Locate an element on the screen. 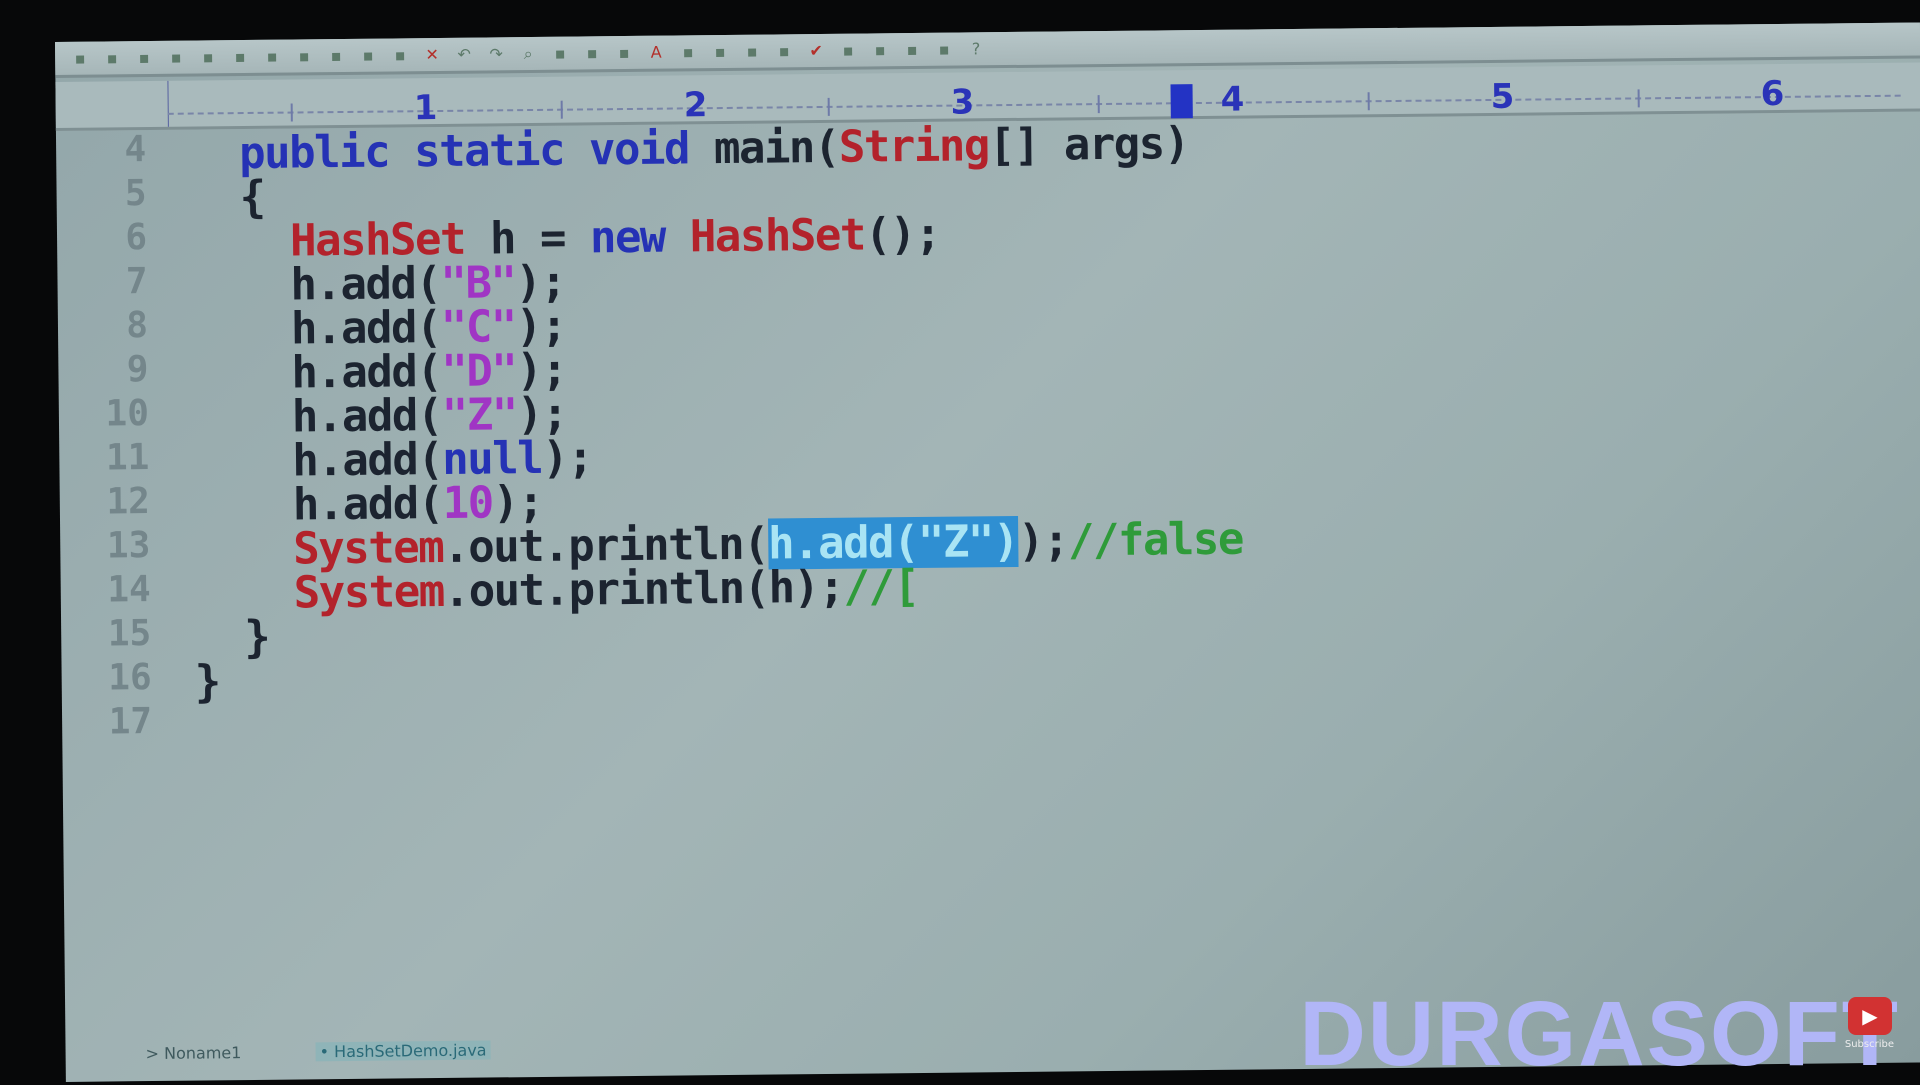  help-icon: ? is located at coordinates (976, 49).